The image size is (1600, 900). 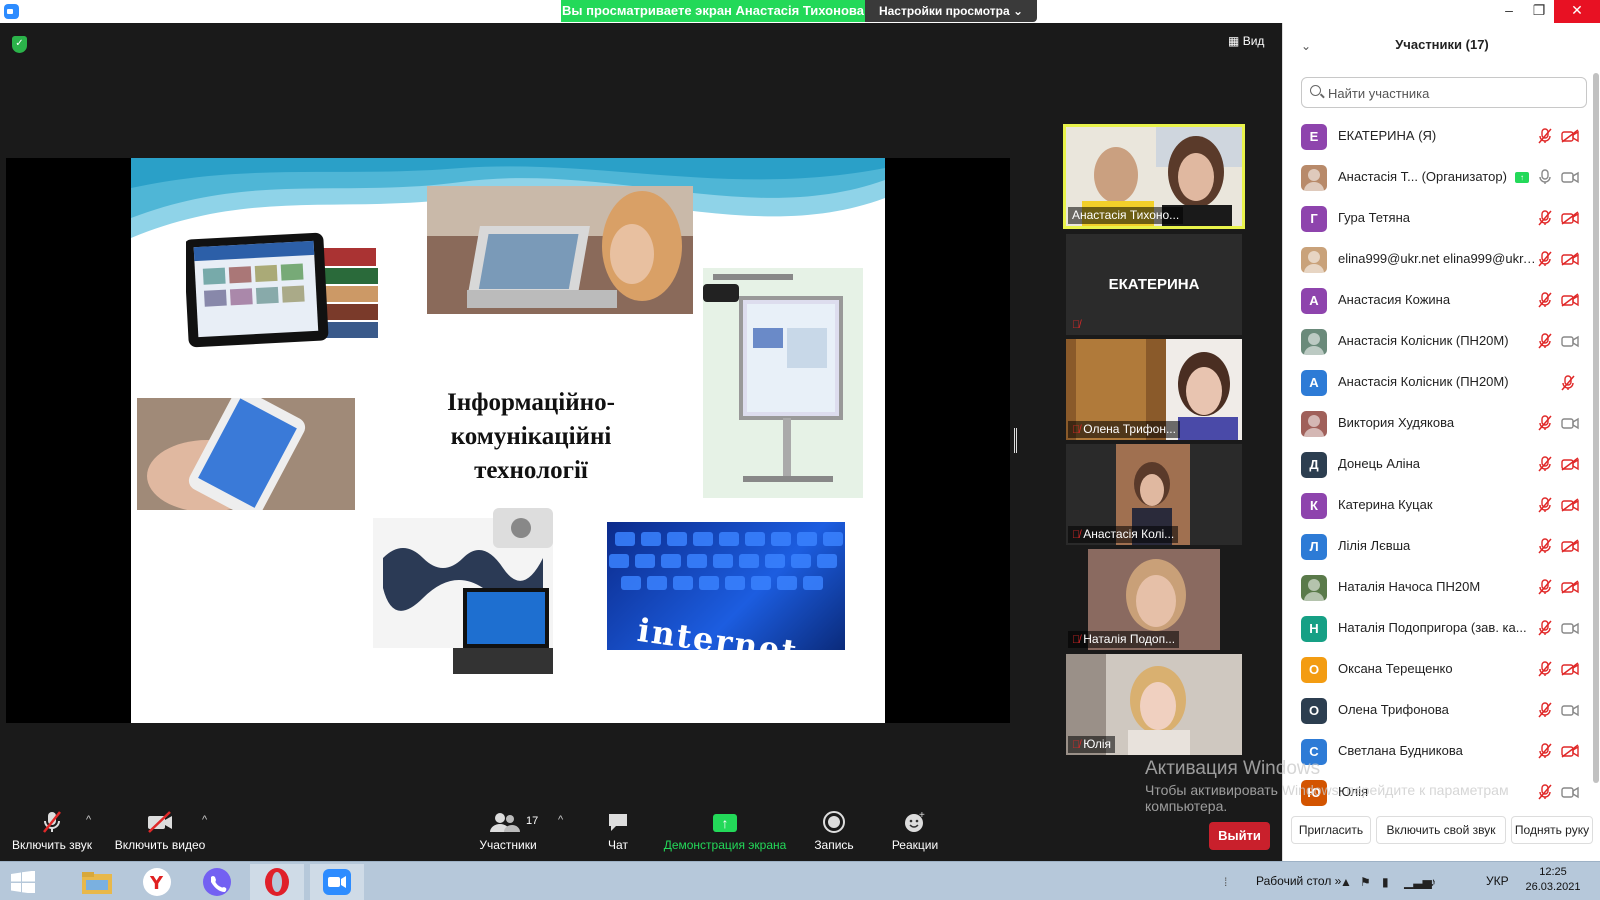 What do you see at coordinates (1438, 464) in the screenshot?
I see `participant-row: Д Донець Аліна` at bounding box center [1438, 464].